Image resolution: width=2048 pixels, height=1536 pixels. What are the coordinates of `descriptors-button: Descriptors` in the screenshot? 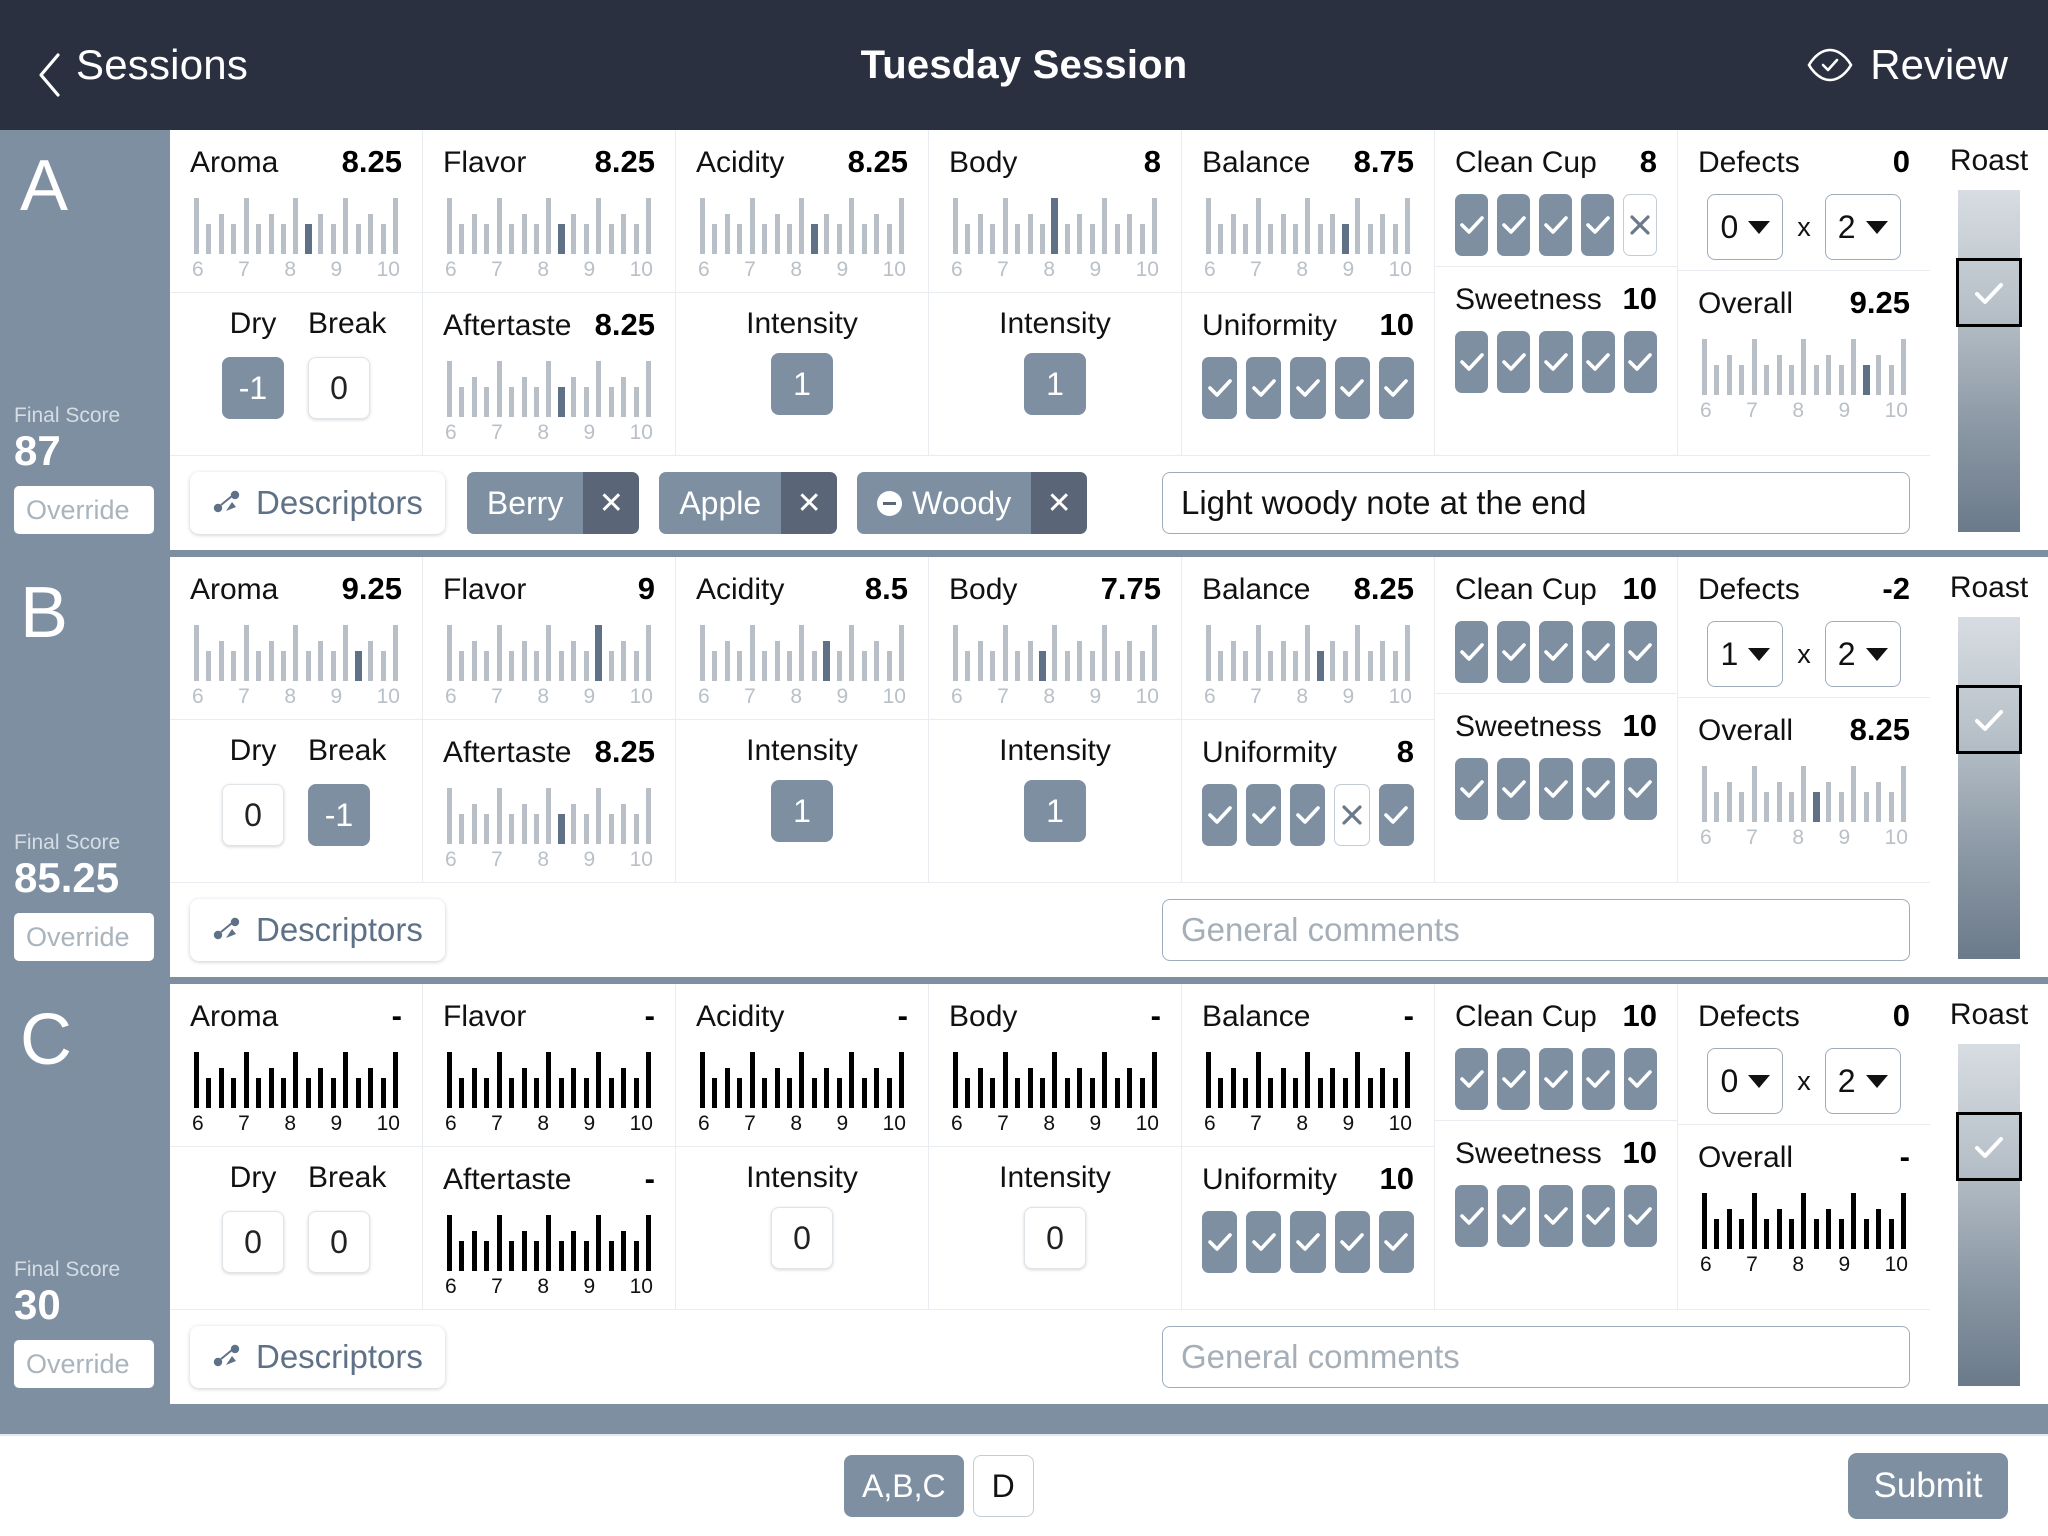 It's located at (317, 930).